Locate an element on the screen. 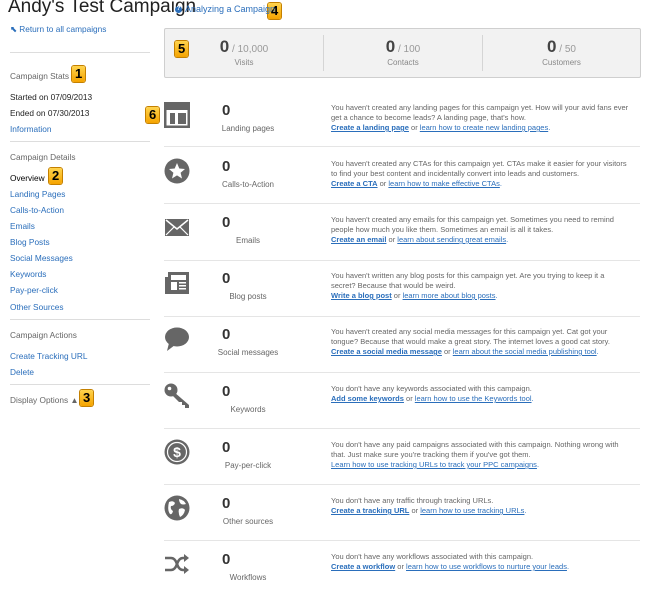 This screenshot has width=649, height=607. asset-label: Social messages is located at coordinates (248, 352).